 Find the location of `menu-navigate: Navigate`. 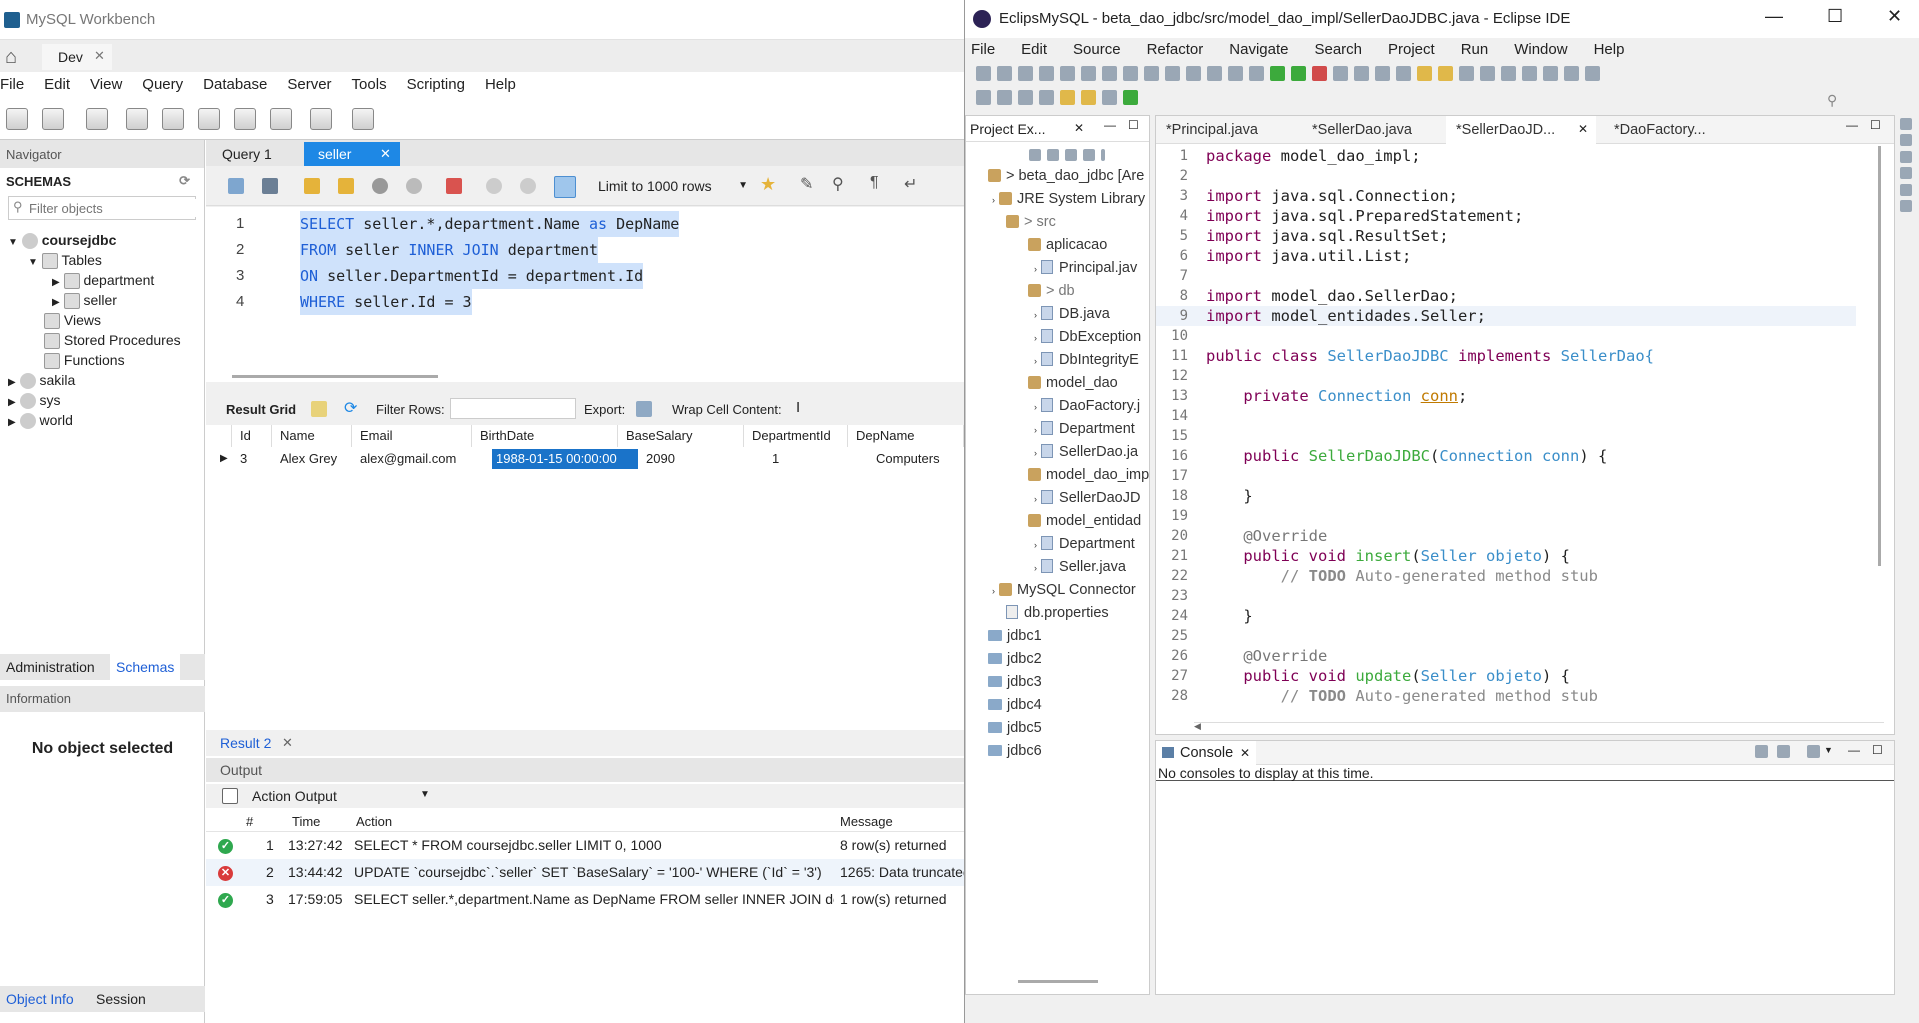

menu-navigate: Navigate is located at coordinates (1258, 49).